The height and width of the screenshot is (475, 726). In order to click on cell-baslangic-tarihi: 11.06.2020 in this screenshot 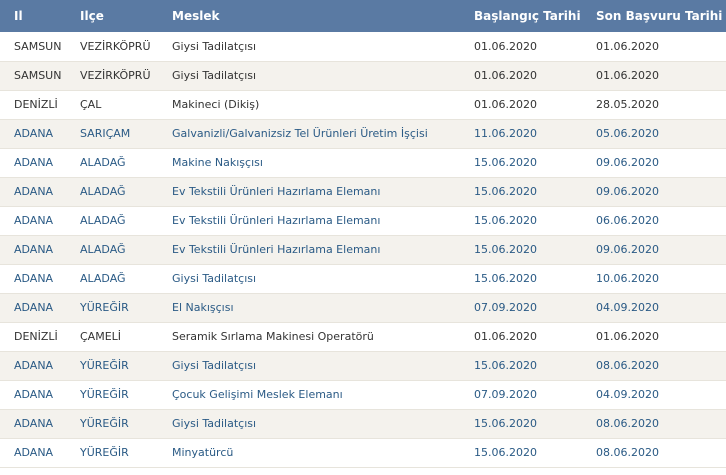, I will do `click(535, 134)`.